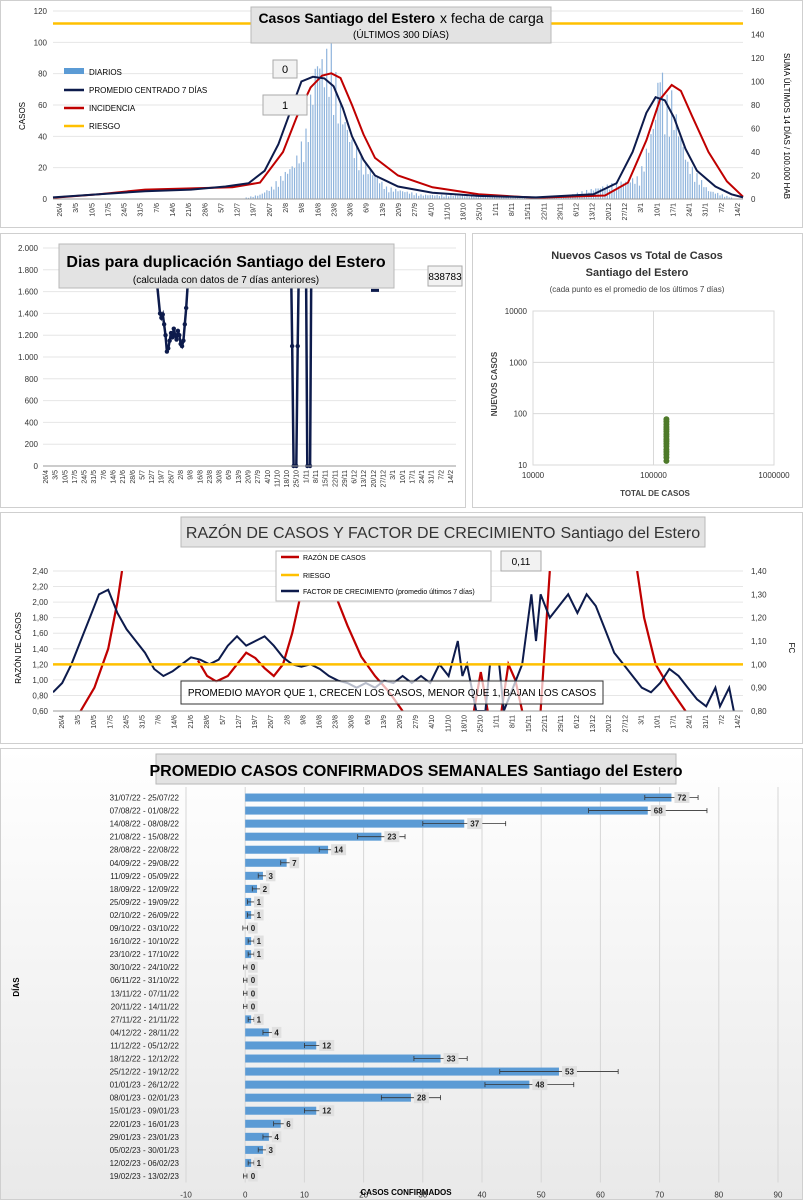 The width and height of the screenshot is (803, 1204). Describe the element at coordinates (326, 1045) in the screenshot. I see `semanal-label-19: 12` at that location.